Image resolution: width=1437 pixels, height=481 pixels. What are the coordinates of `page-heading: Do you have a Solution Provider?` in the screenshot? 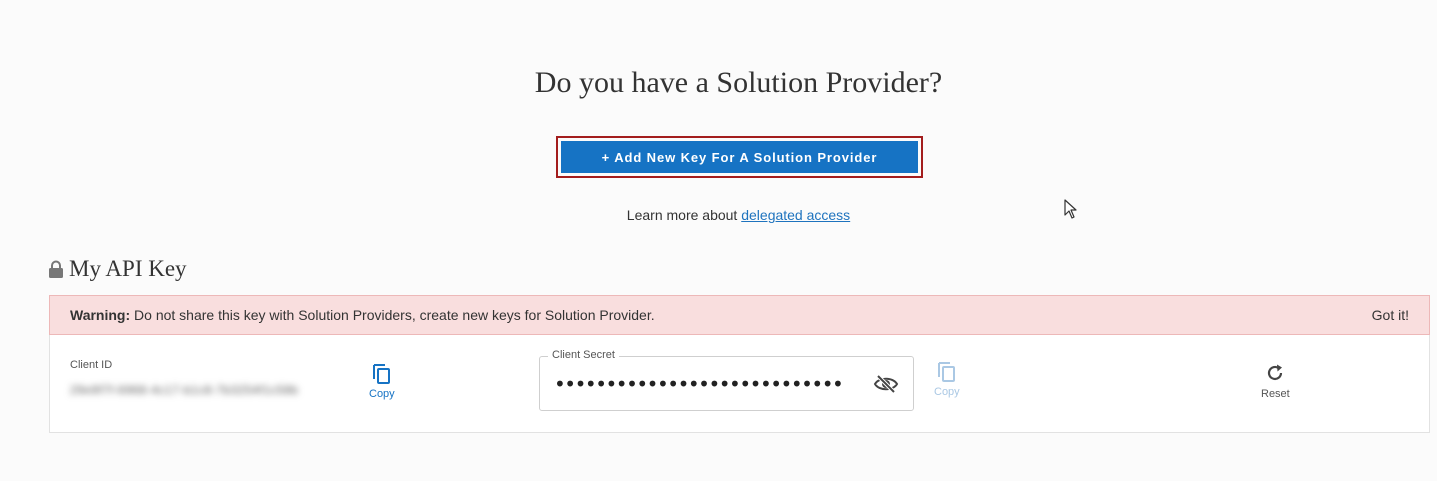 It's located at (738, 82).